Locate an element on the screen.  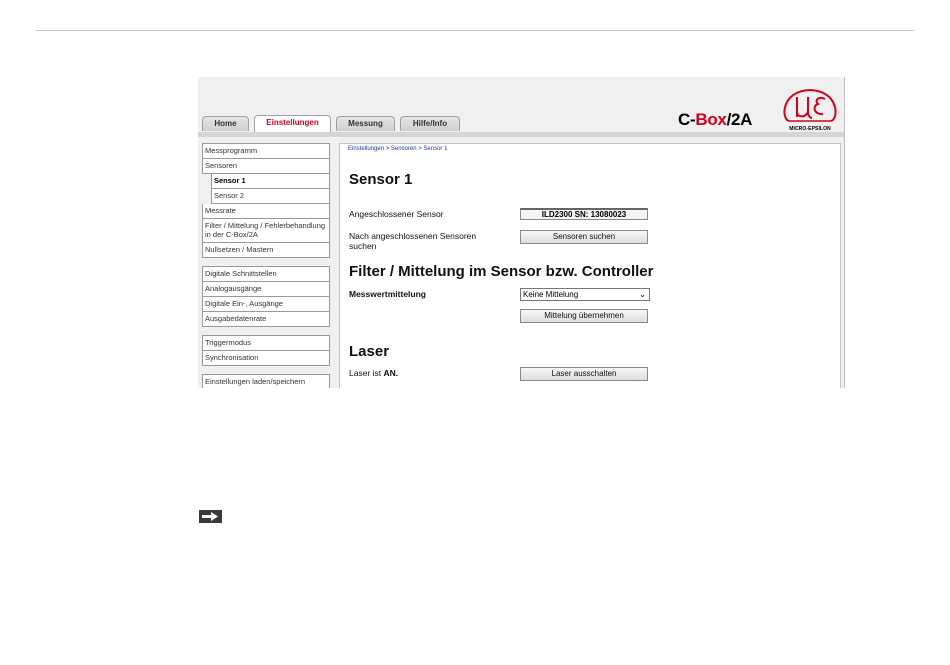
sidebar-item-messrate: Messrate is located at coordinates (266, 211).